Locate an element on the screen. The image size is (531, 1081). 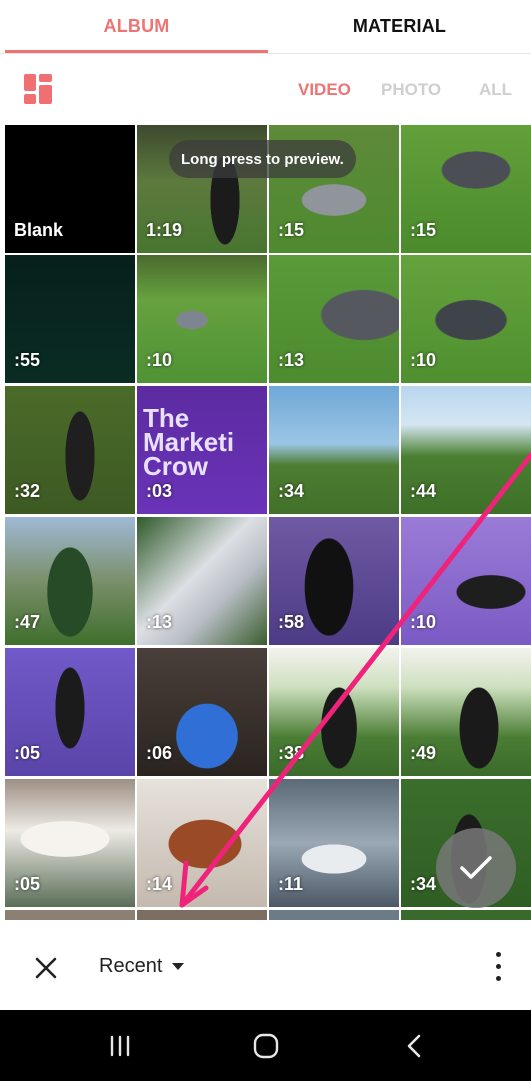
back-icon is located at coordinates (414, 1045).